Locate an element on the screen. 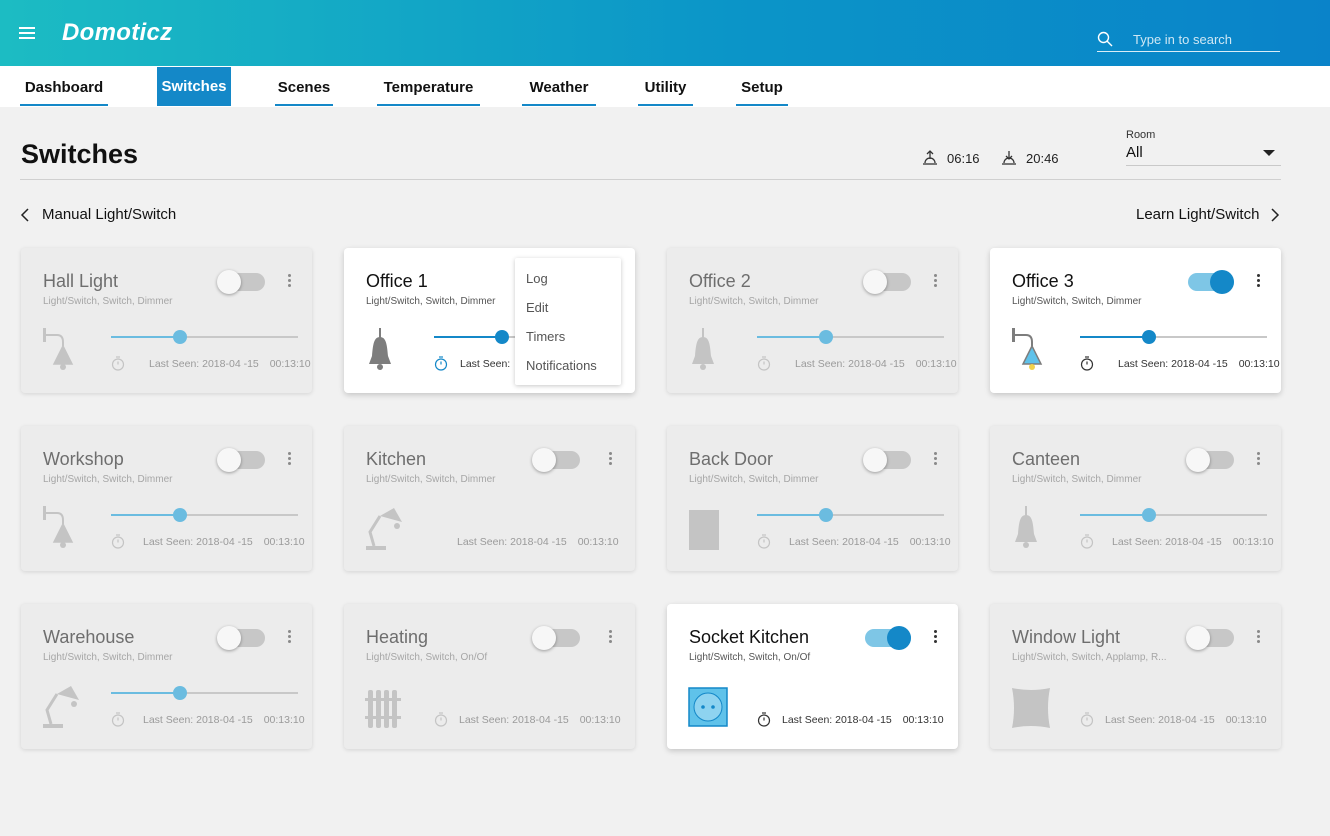 This screenshot has width=1330, height=836. sunset-icon is located at coordinates (1009, 158).